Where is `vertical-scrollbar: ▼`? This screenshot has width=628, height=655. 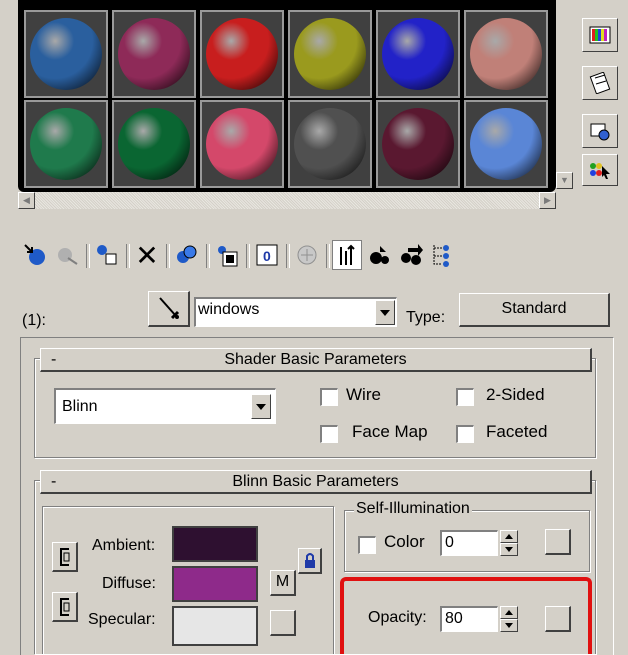
vertical-scrollbar: ▼ is located at coordinates (564, 96).